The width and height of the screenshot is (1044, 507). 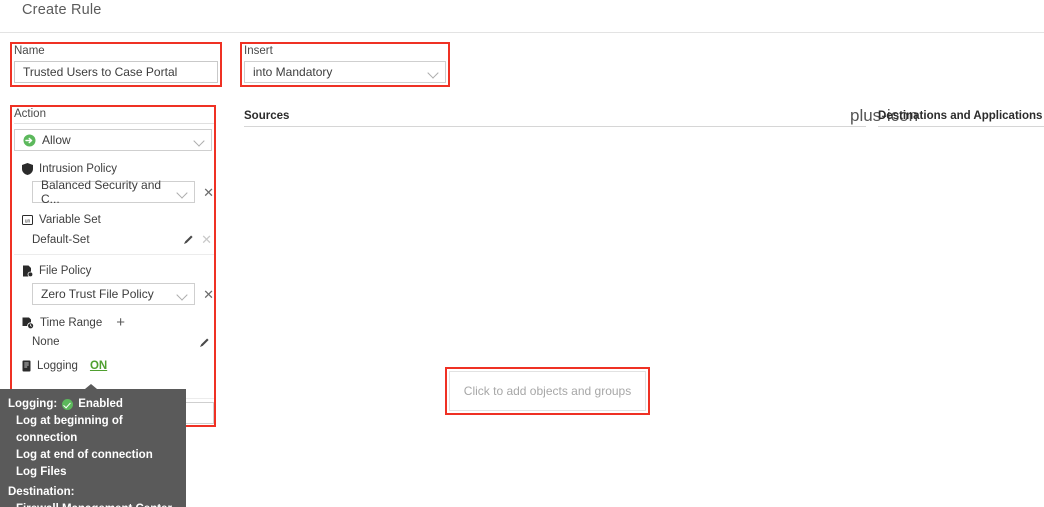 I want to click on name-label: Name, so click(x=29, y=51).